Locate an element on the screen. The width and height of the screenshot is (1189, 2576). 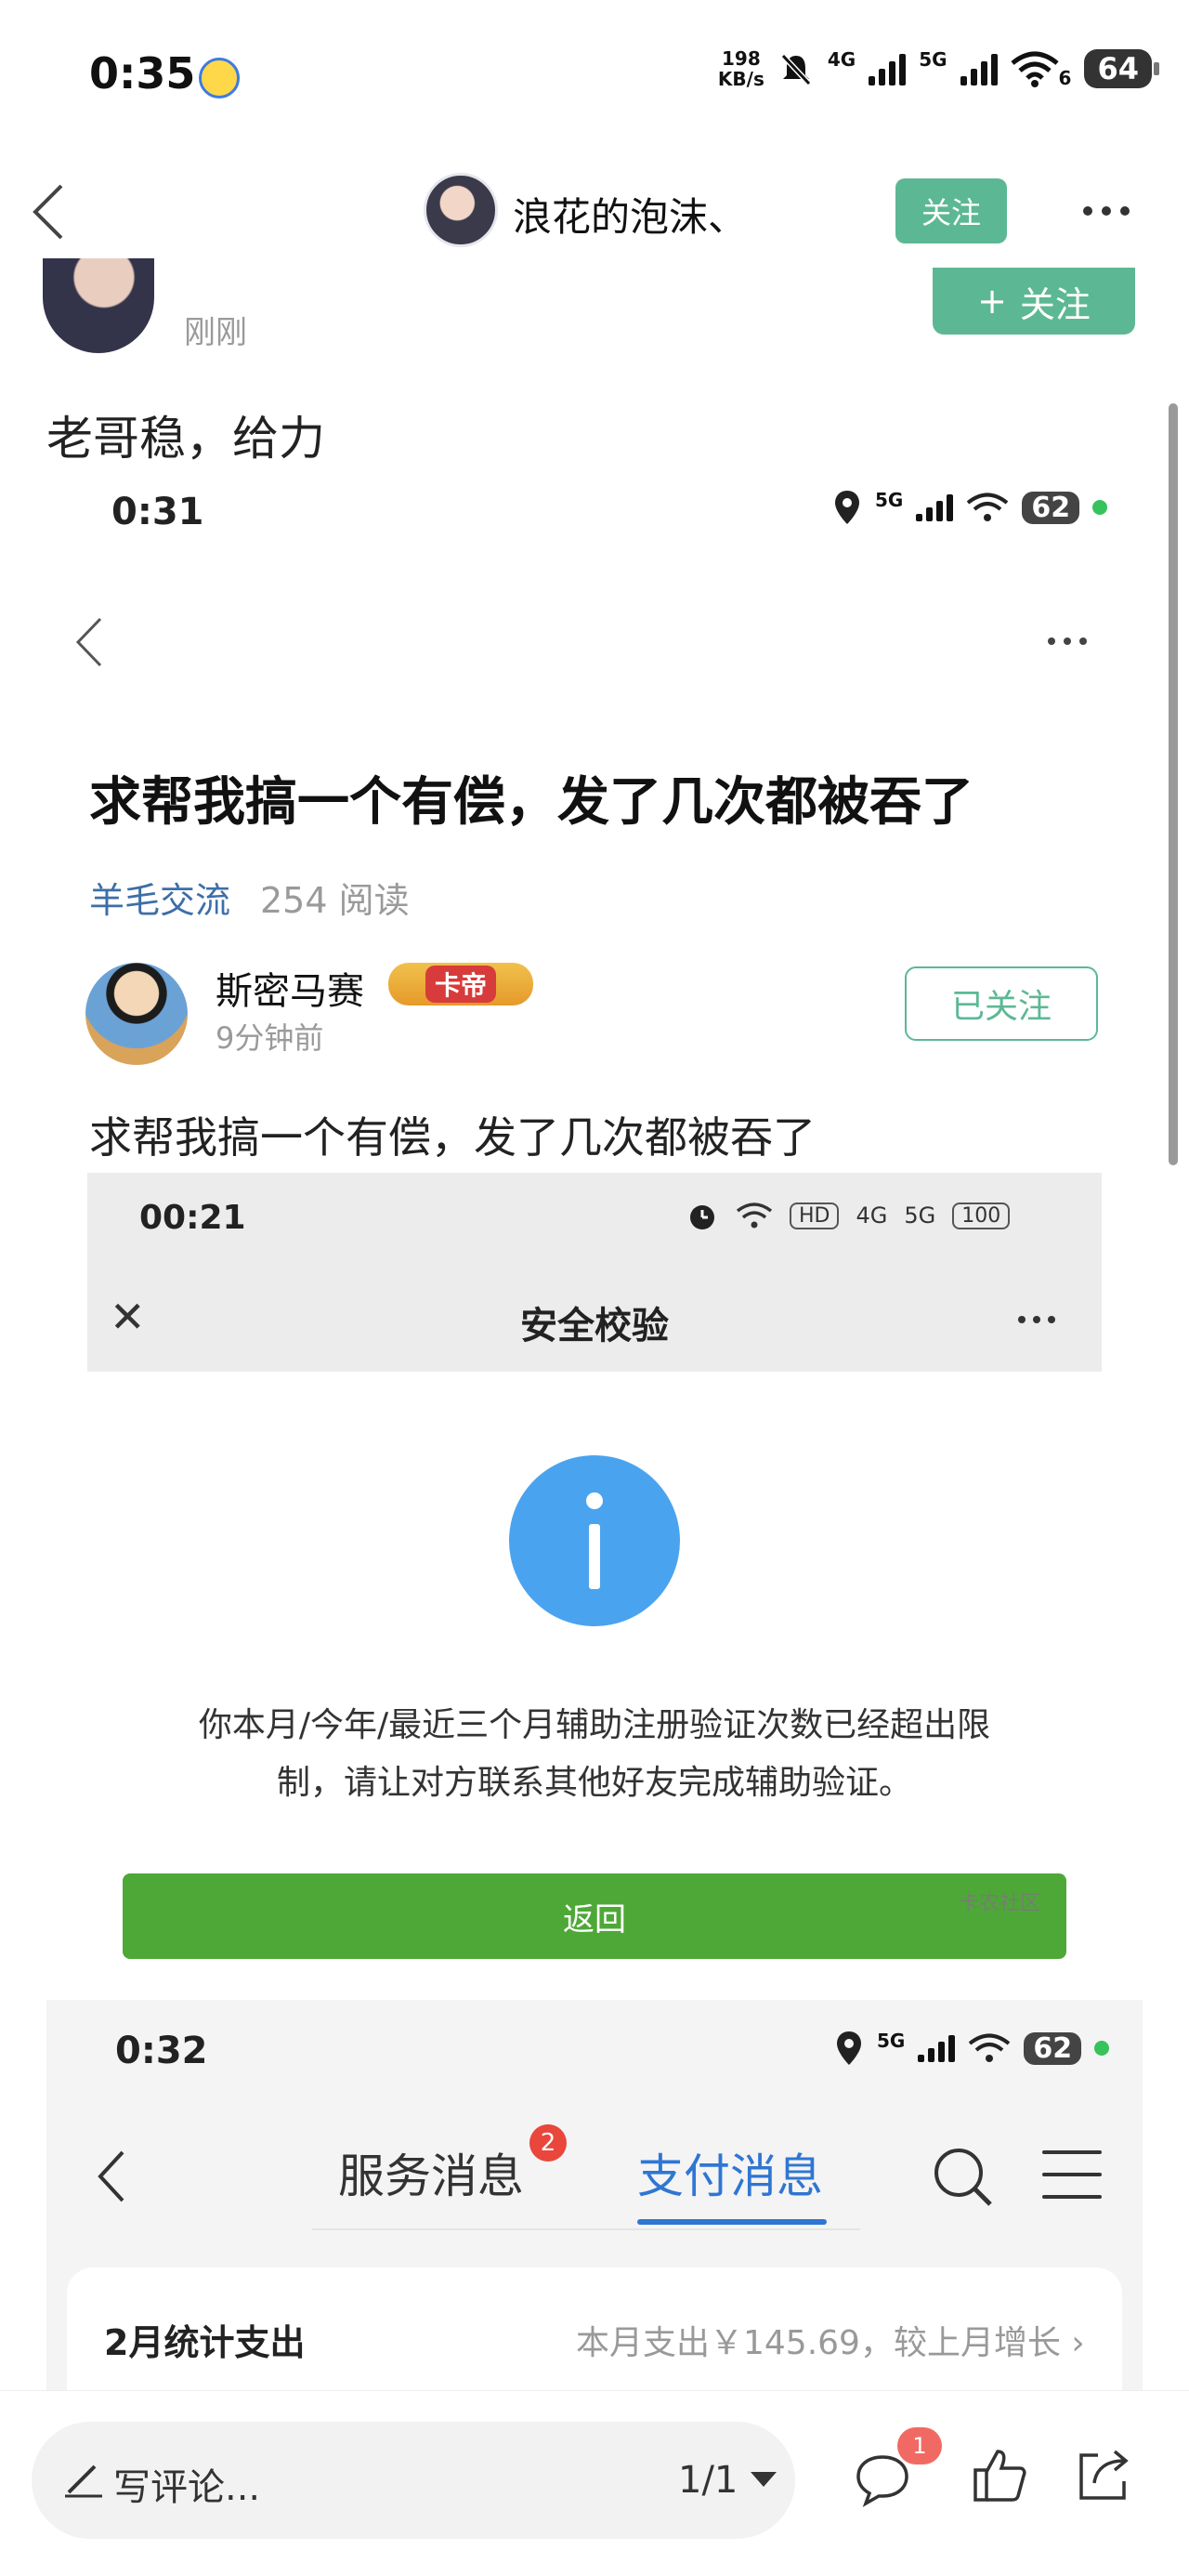
active-tab-indicator is located at coordinates (732, 2222).